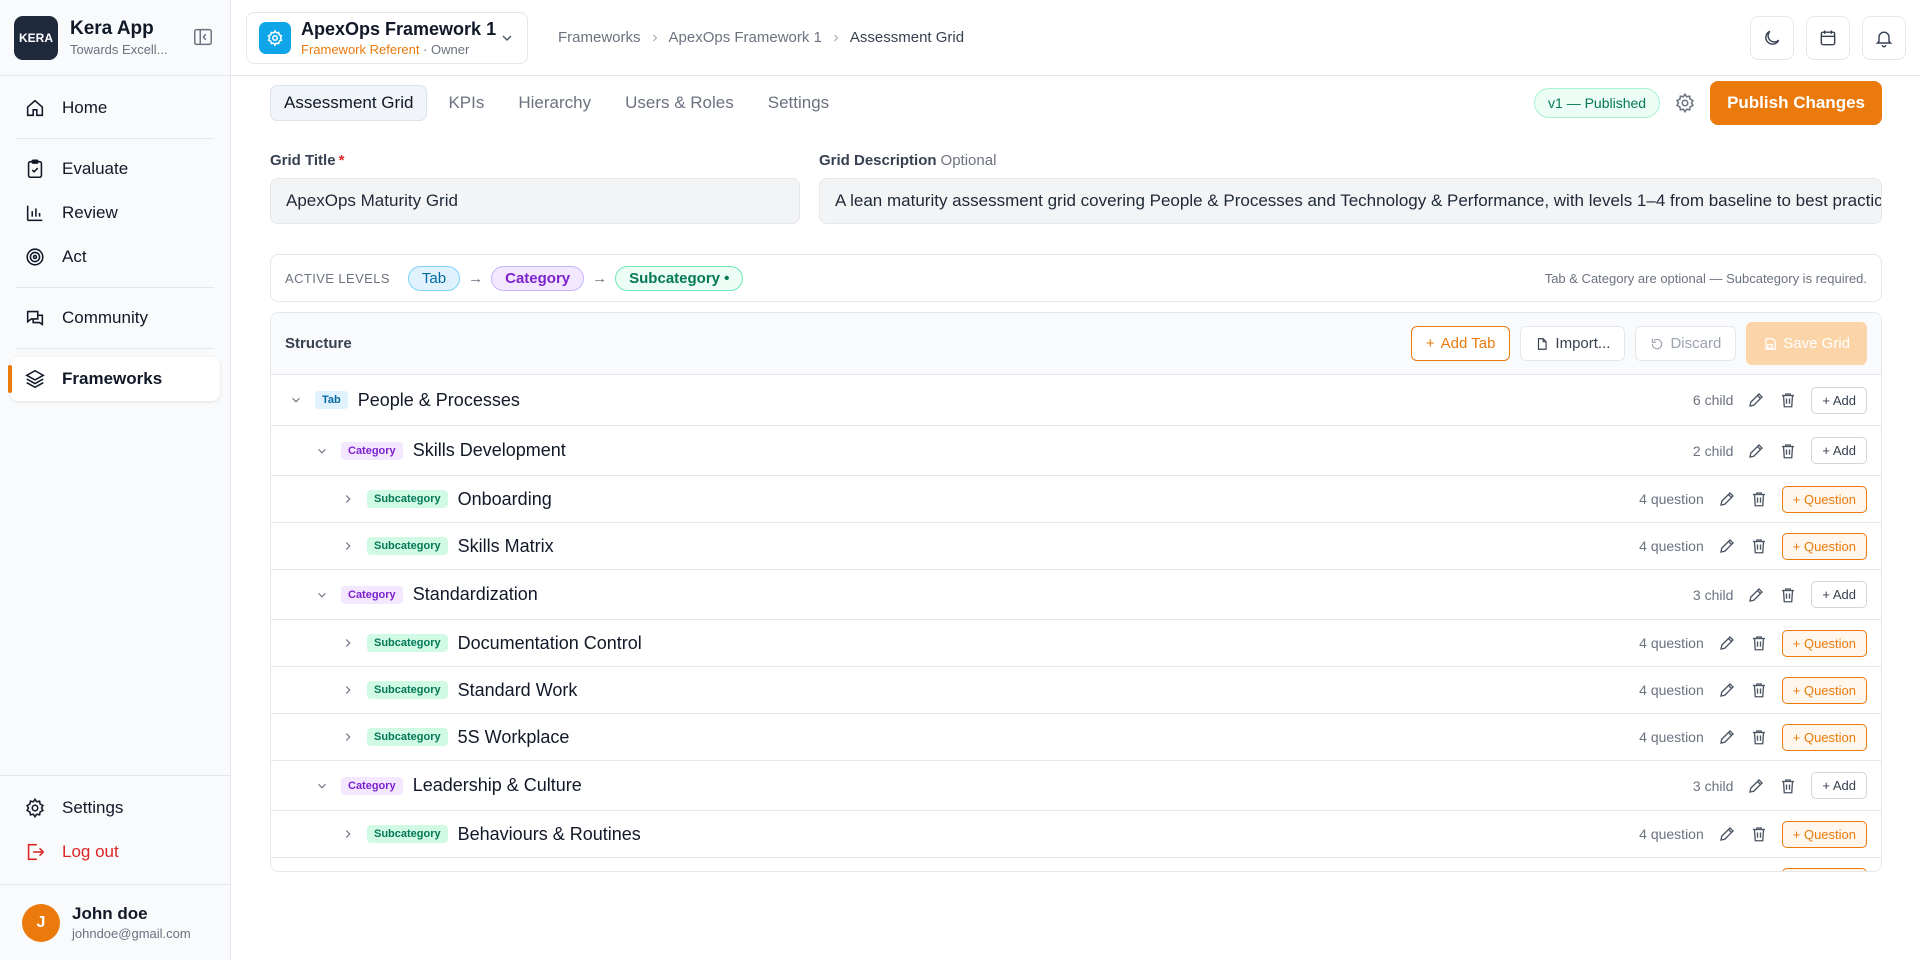 The width and height of the screenshot is (1920, 960). Describe the element at coordinates (679, 103) in the screenshot. I see `tab-users-roles: Users & Roles` at that location.